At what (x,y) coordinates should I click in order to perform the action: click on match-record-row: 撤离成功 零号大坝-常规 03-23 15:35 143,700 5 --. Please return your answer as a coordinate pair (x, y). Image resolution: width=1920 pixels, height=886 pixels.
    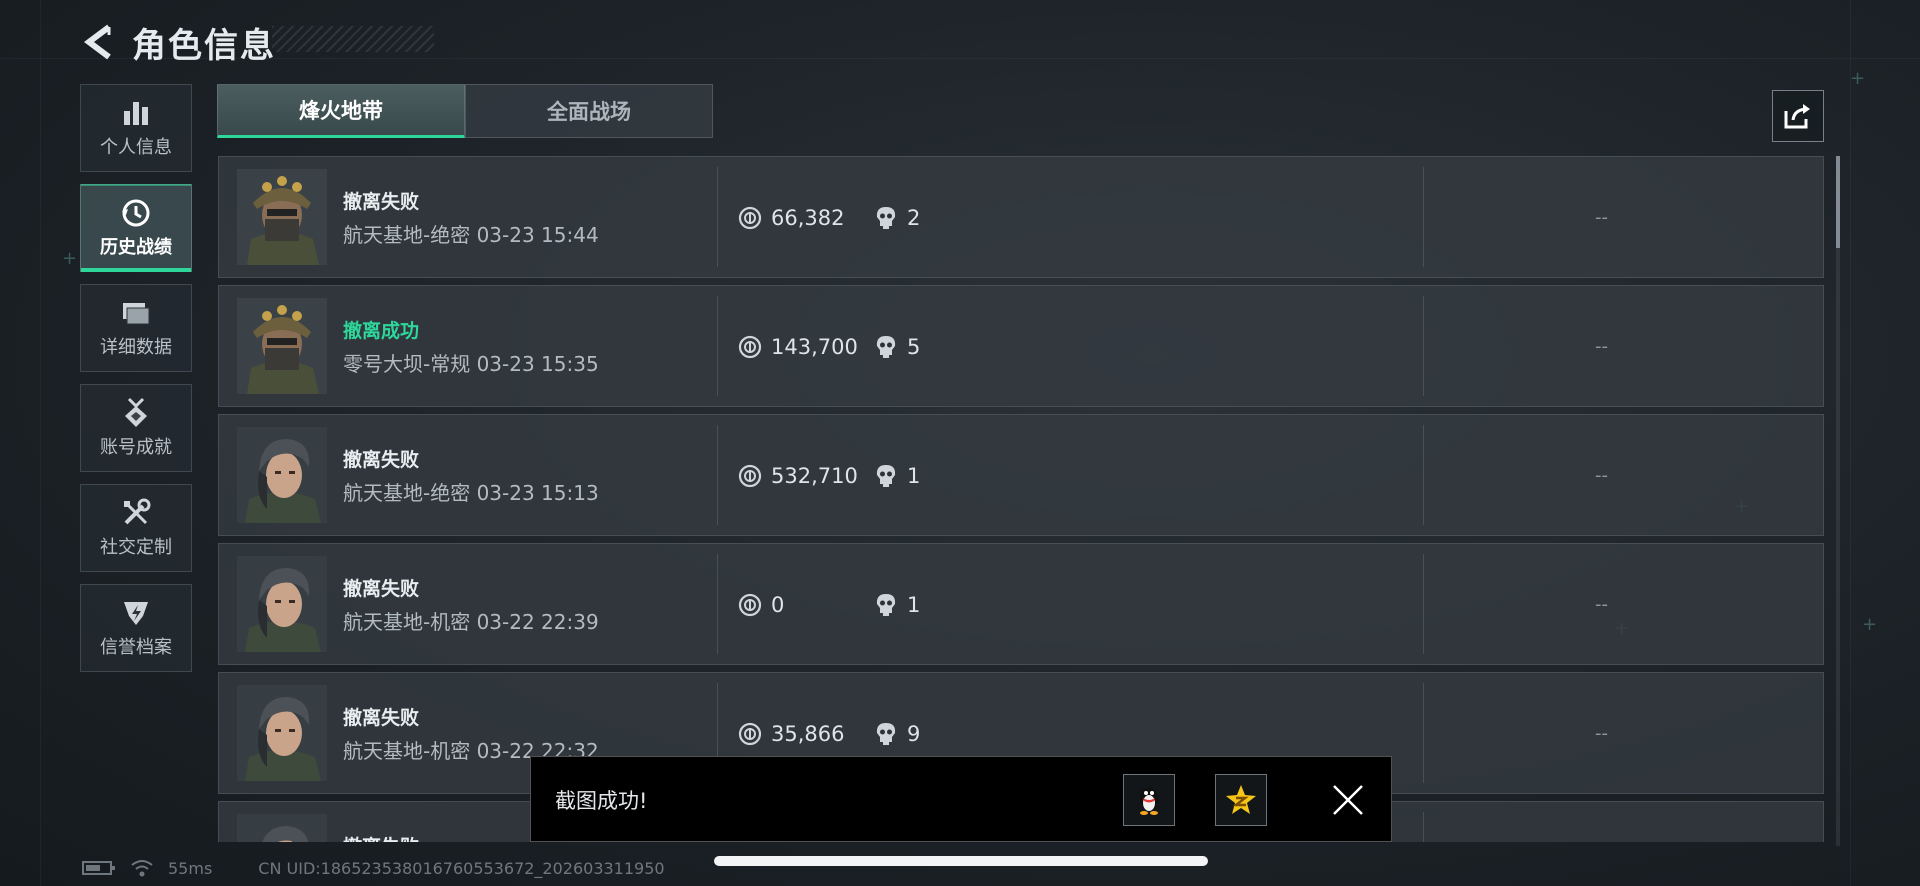
    Looking at the image, I should click on (1021, 346).